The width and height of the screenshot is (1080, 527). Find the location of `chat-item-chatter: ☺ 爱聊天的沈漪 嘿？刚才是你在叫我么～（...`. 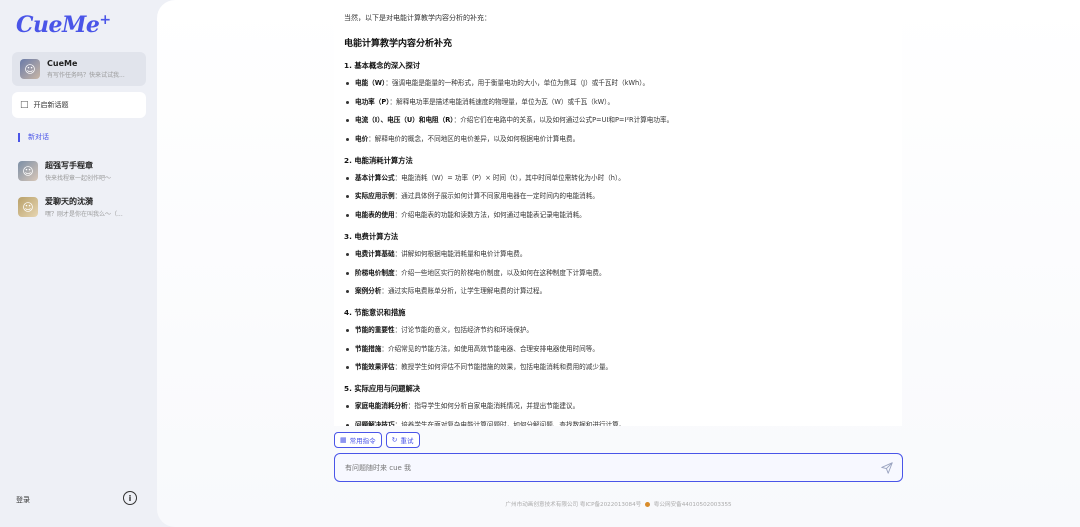

chat-item-chatter: ☺ 爱聊天的沈漪 嘿？刚才是你在叫我么～（... is located at coordinates (83, 207).